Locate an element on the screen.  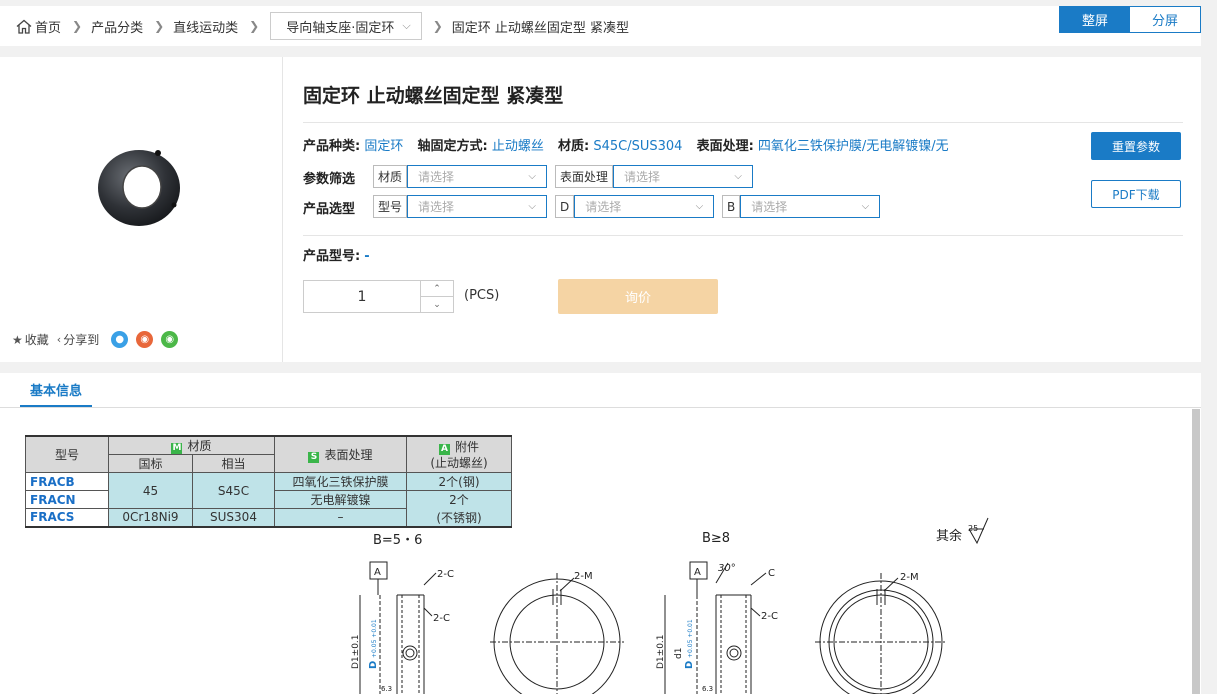
datum-a-right: A is located at coordinates (697, 572).